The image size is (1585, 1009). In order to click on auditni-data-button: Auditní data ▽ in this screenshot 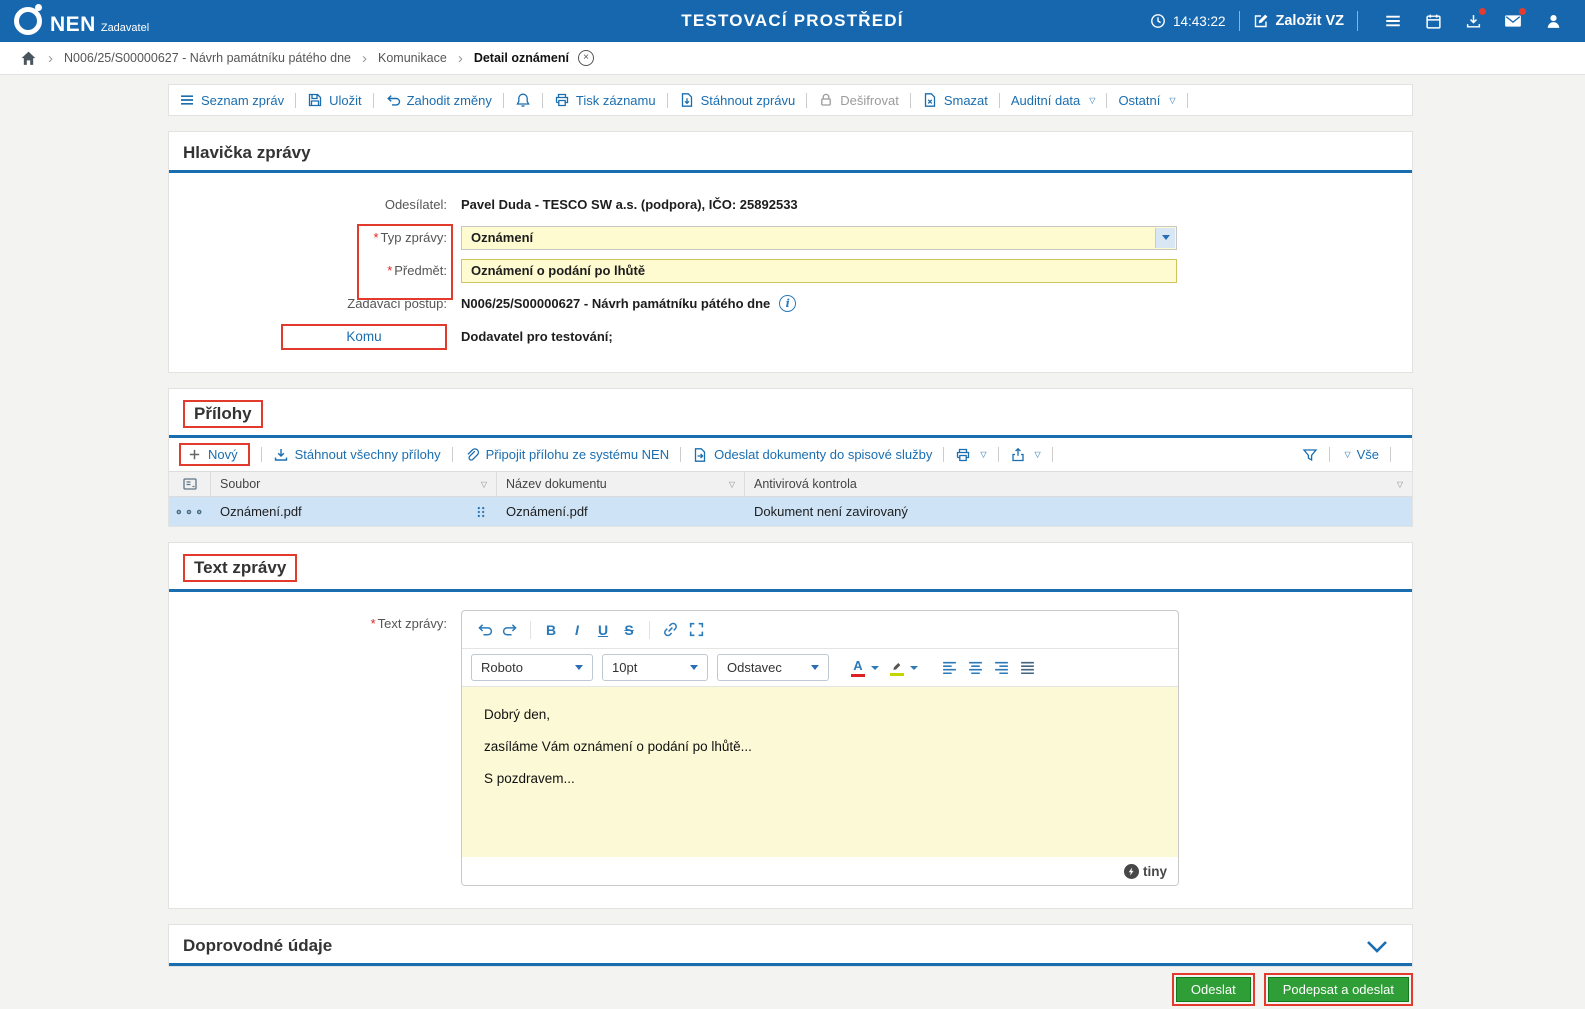, I will do `click(1053, 100)`.